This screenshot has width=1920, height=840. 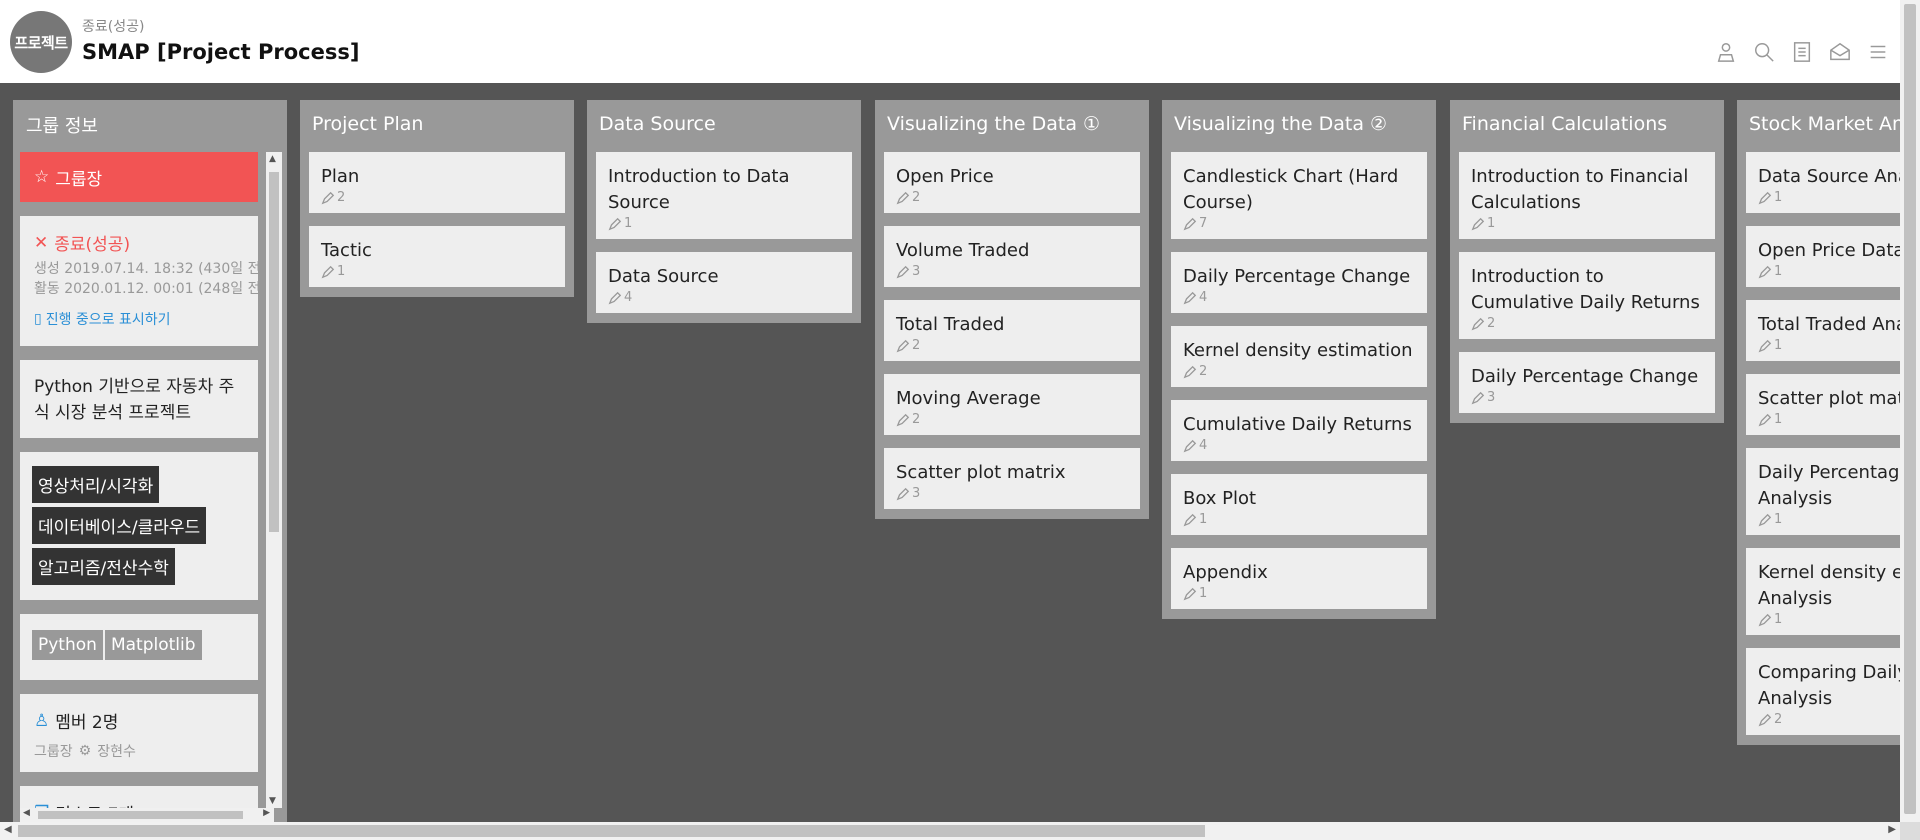 What do you see at coordinates (1829, 685) in the screenshot?
I see `card-title: Comparing Daily Returns Analysis` at bounding box center [1829, 685].